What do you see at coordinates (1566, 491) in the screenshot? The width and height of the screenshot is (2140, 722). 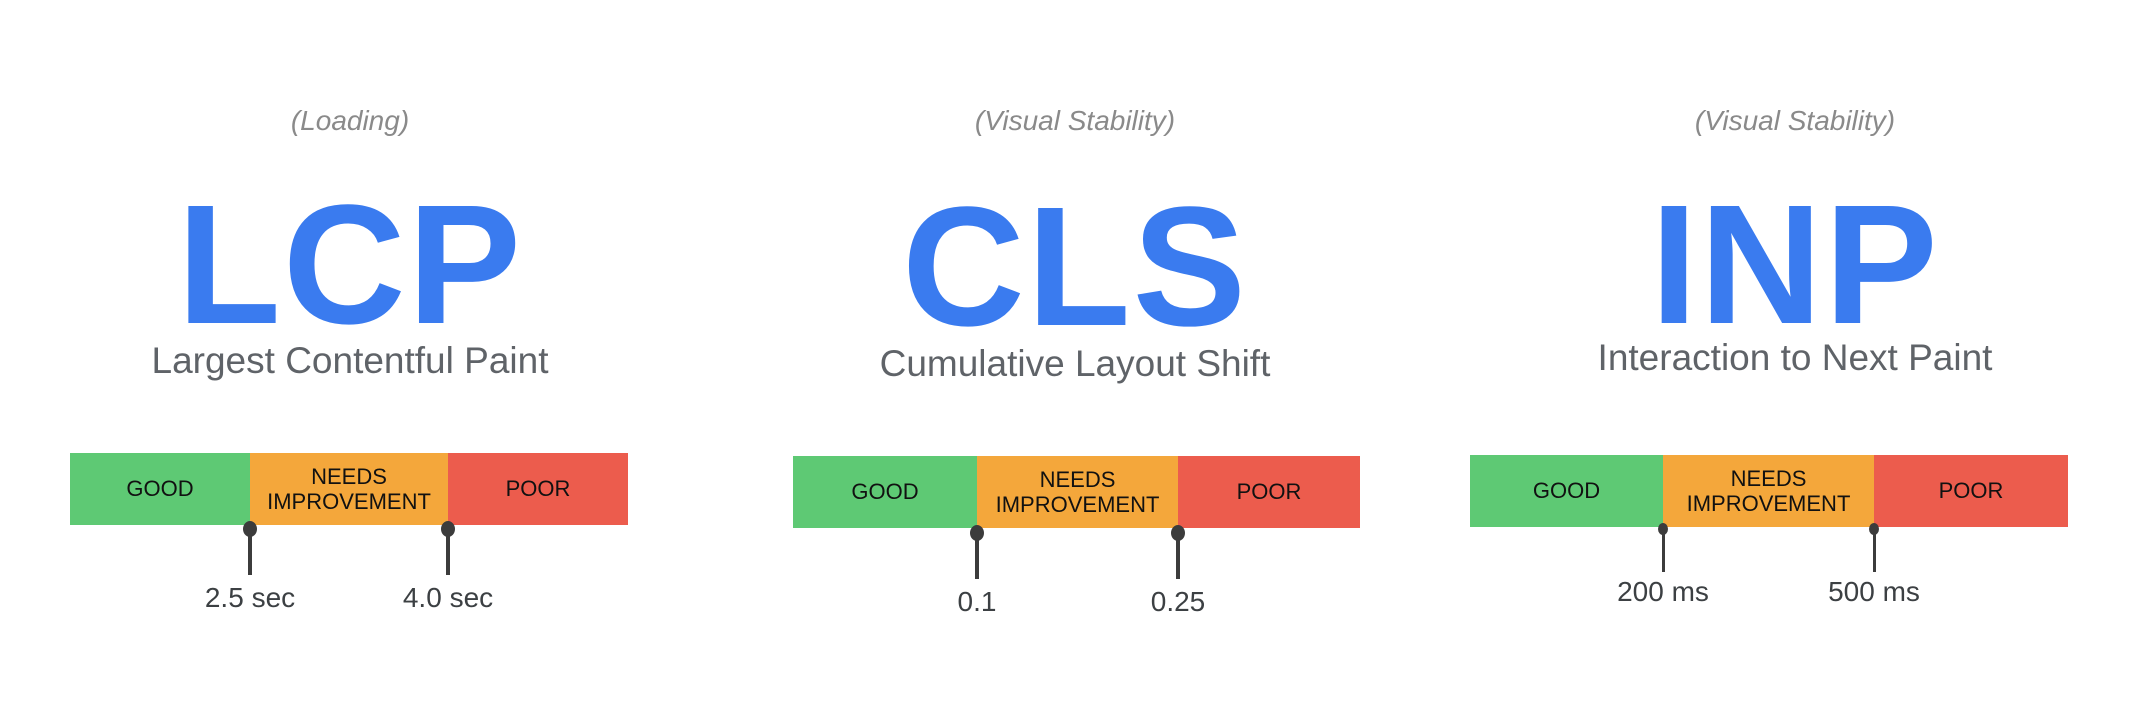 I see `segment-good: GOOD` at bounding box center [1566, 491].